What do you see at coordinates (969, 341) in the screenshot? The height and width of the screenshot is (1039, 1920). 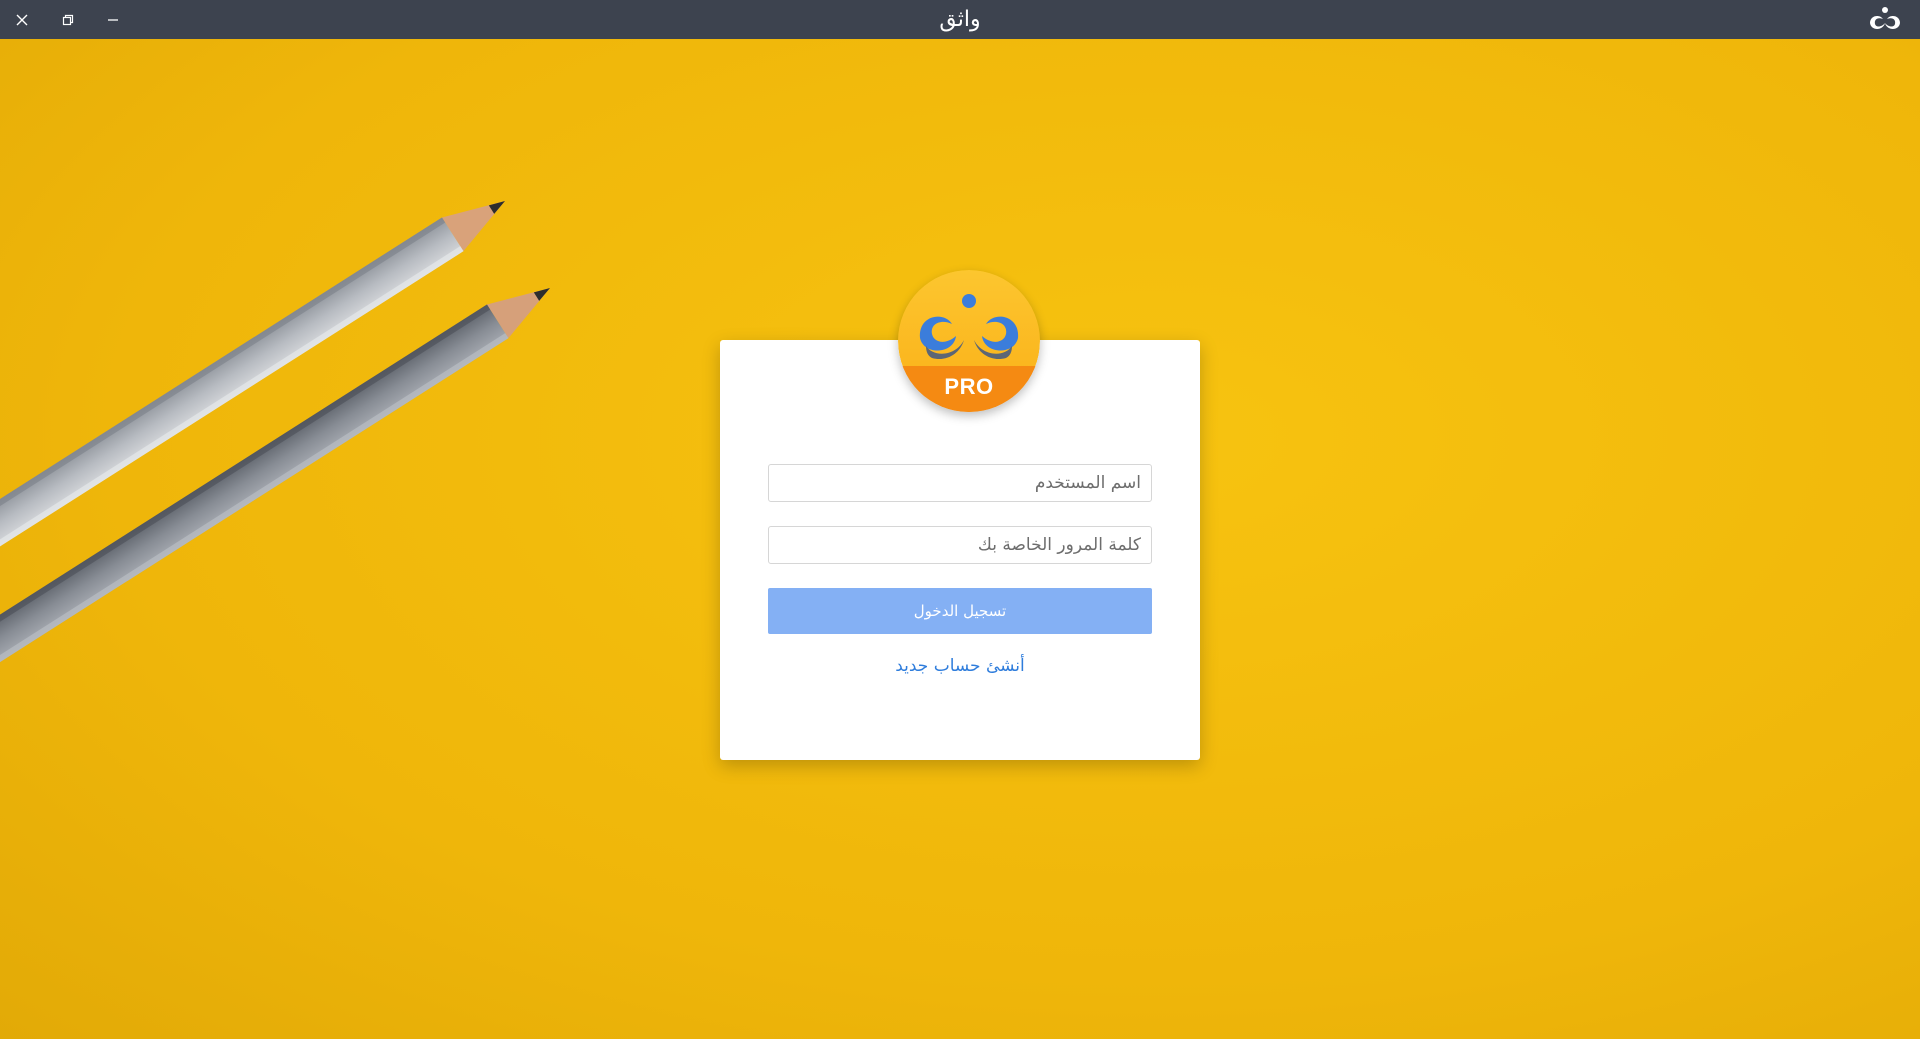 I see `app-logo: PRO` at bounding box center [969, 341].